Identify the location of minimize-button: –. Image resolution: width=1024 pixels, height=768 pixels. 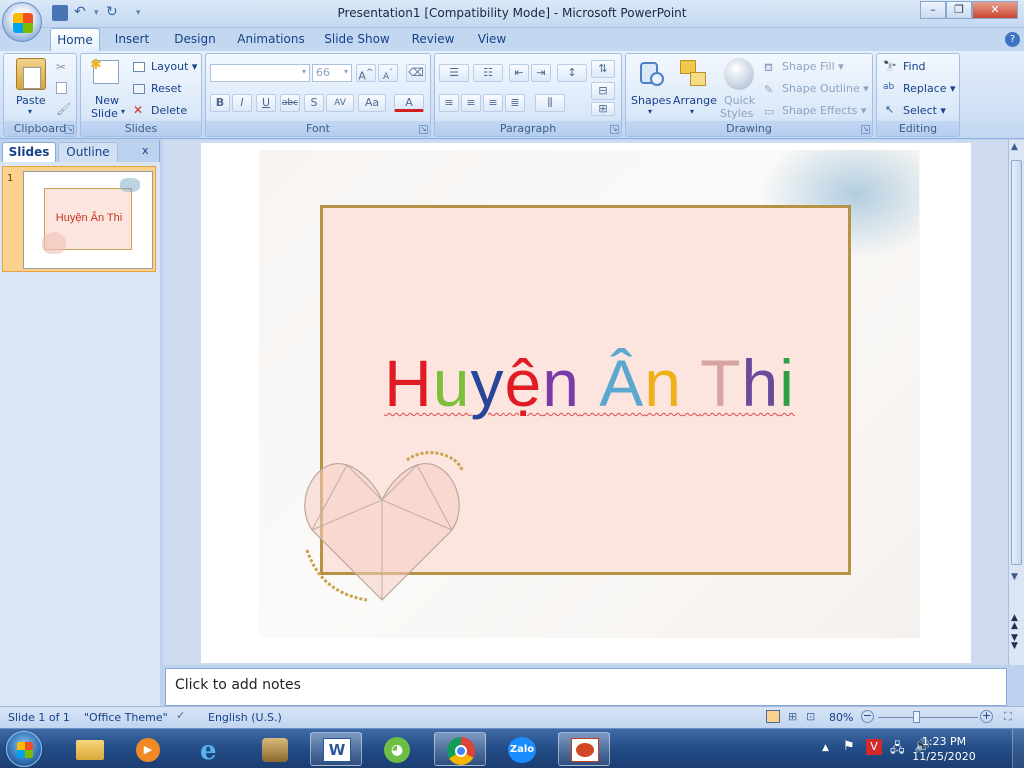
(933, 10).